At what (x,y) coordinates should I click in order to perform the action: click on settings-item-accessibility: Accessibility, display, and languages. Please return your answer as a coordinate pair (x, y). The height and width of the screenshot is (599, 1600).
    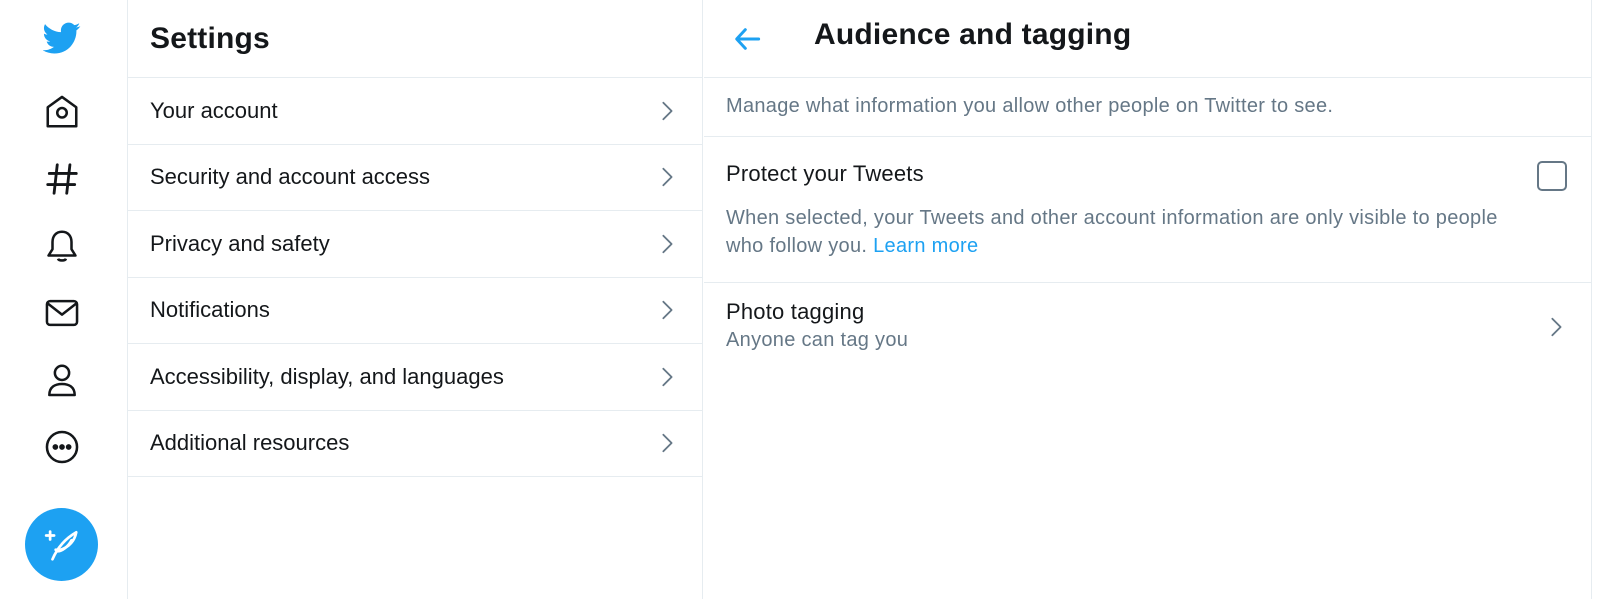
    Looking at the image, I should click on (415, 377).